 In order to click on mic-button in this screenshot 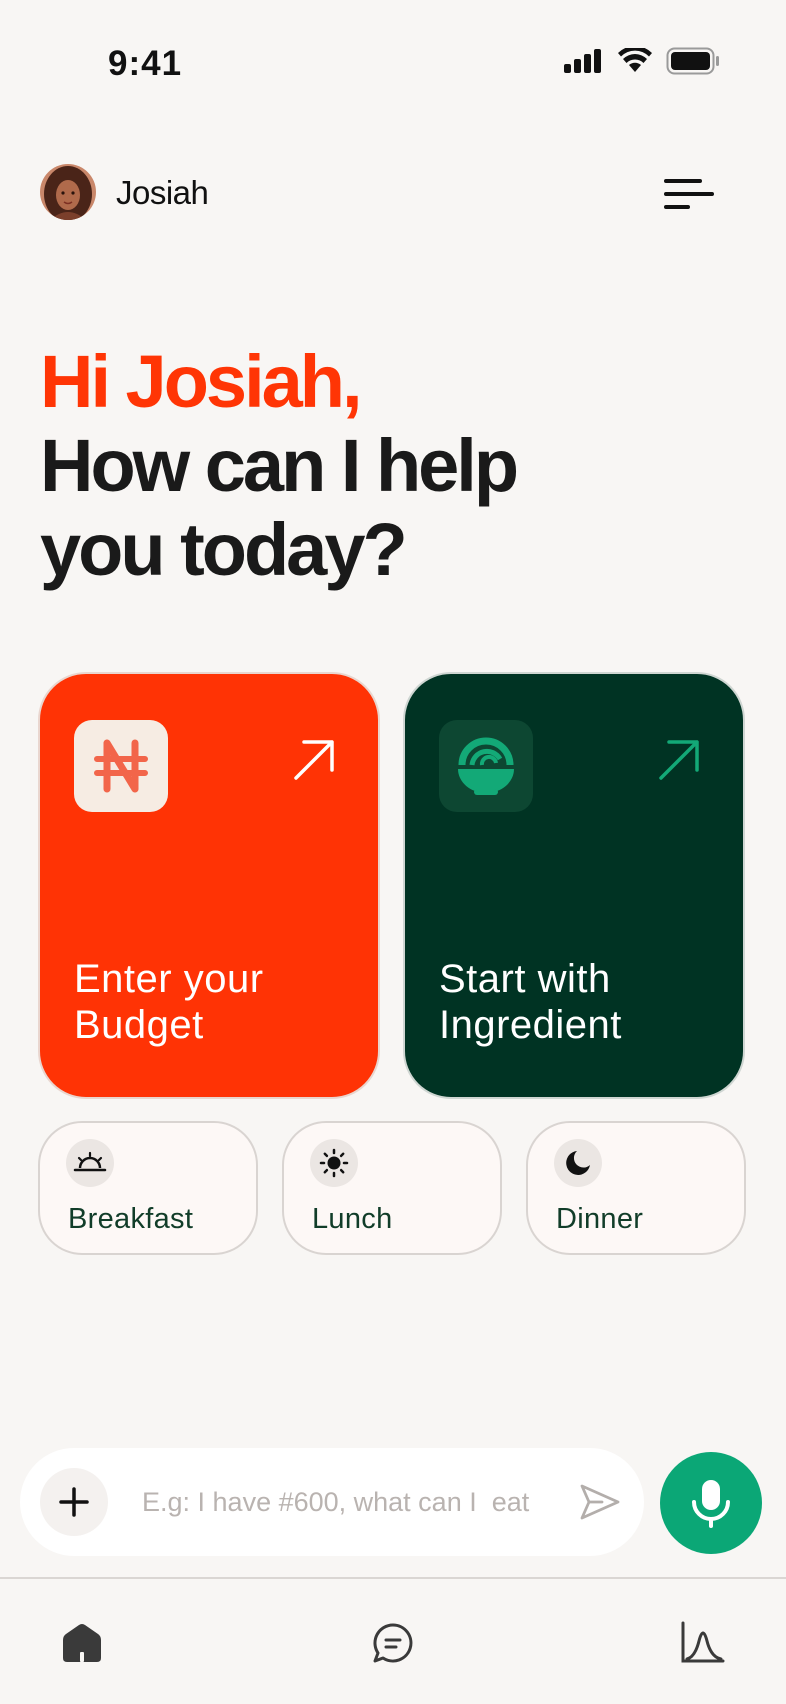, I will do `click(711, 1503)`.